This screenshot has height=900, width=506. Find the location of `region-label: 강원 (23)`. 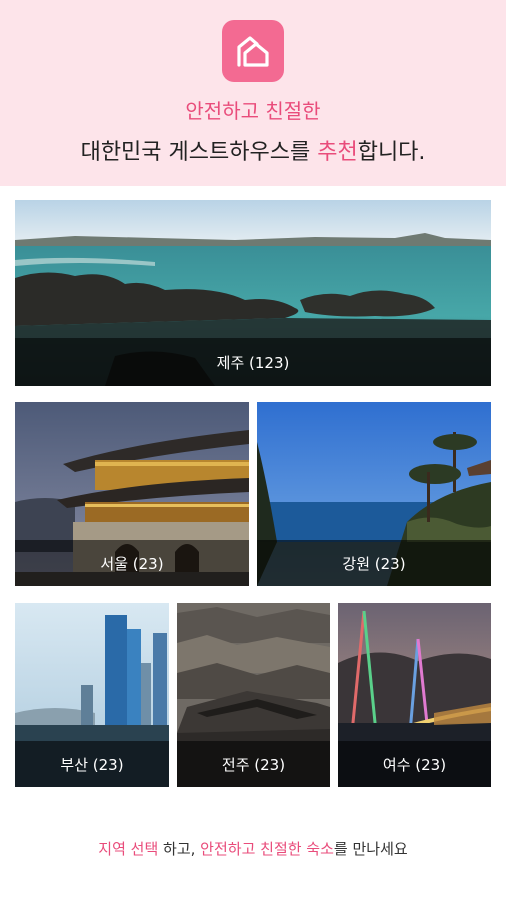

region-label: 강원 (23) is located at coordinates (374, 563).